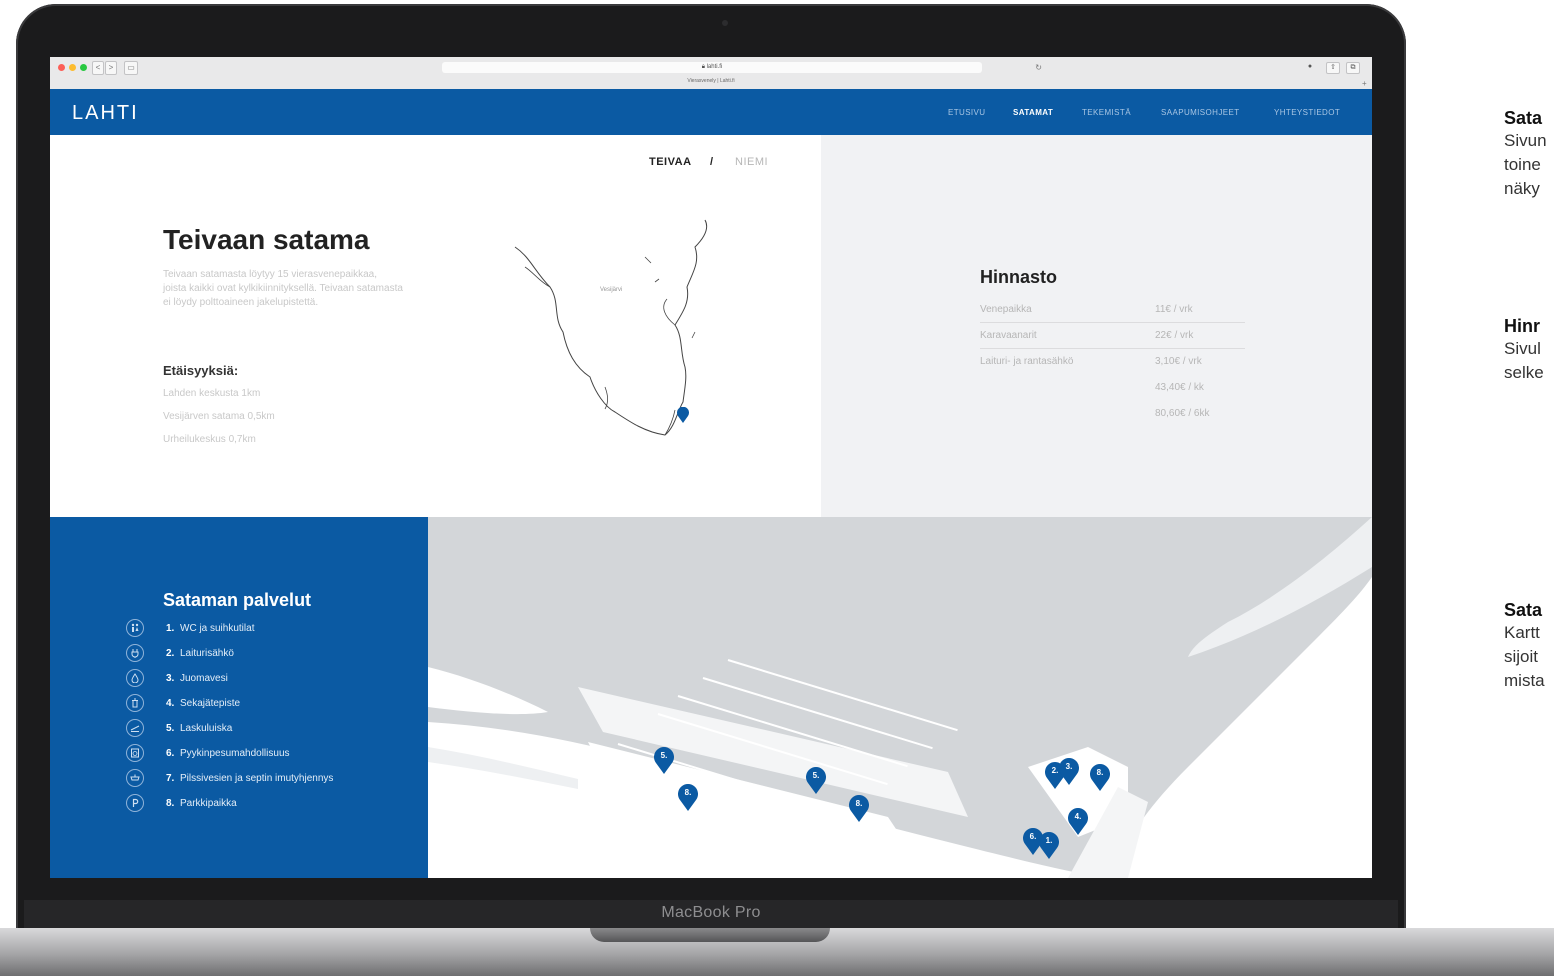 The height and width of the screenshot is (976, 1554). What do you see at coordinates (1333, 68) in the screenshot?
I see `share-icon: ⇧` at bounding box center [1333, 68].